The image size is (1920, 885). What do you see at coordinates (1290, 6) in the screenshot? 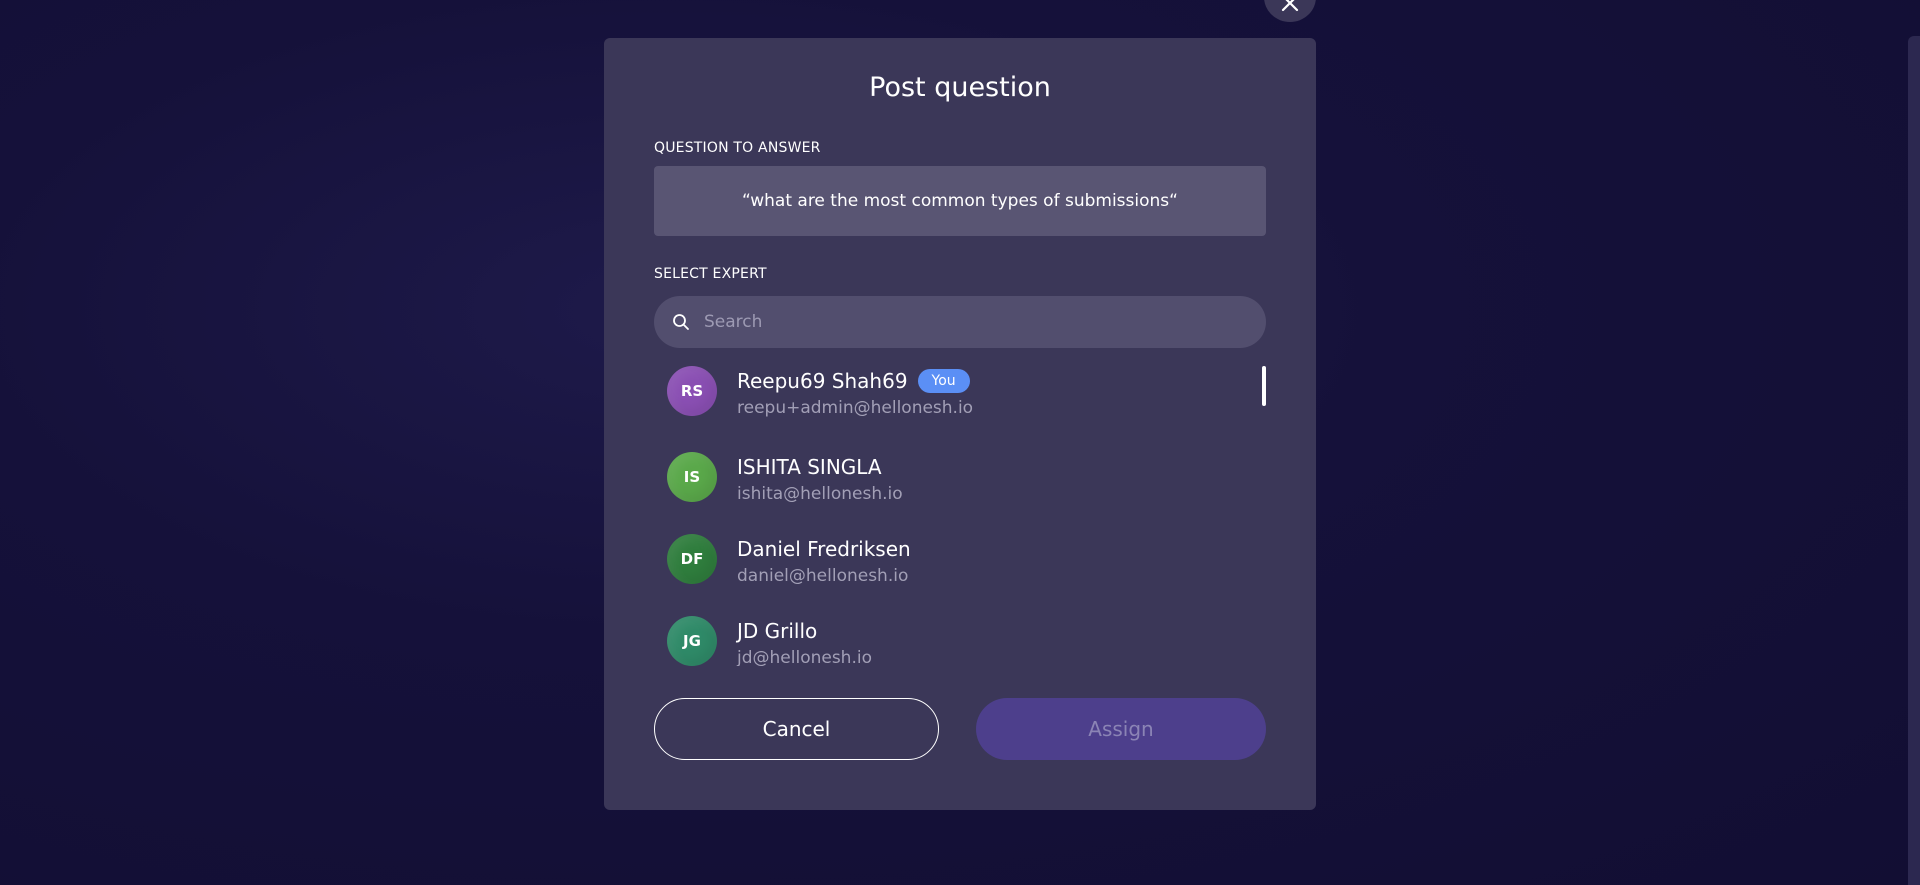
I see `close-icon` at bounding box center [1290, 6].